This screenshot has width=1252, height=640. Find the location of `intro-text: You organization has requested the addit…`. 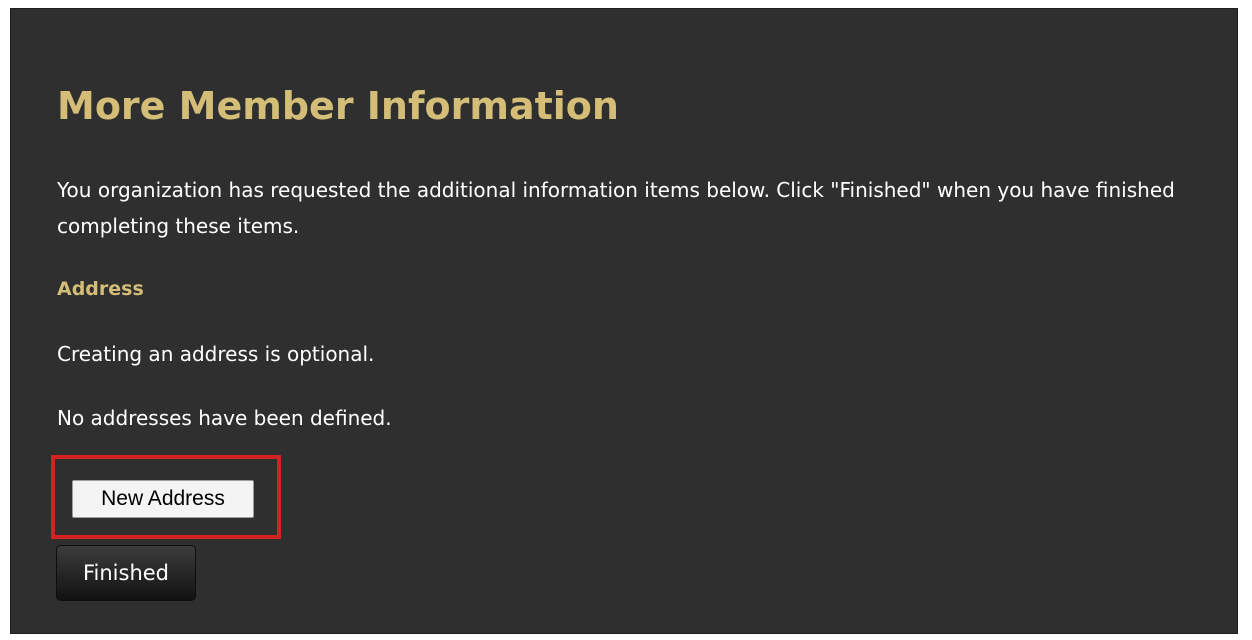

intro-text: You organization has requested the addit… is located at coordinates (616, 208).